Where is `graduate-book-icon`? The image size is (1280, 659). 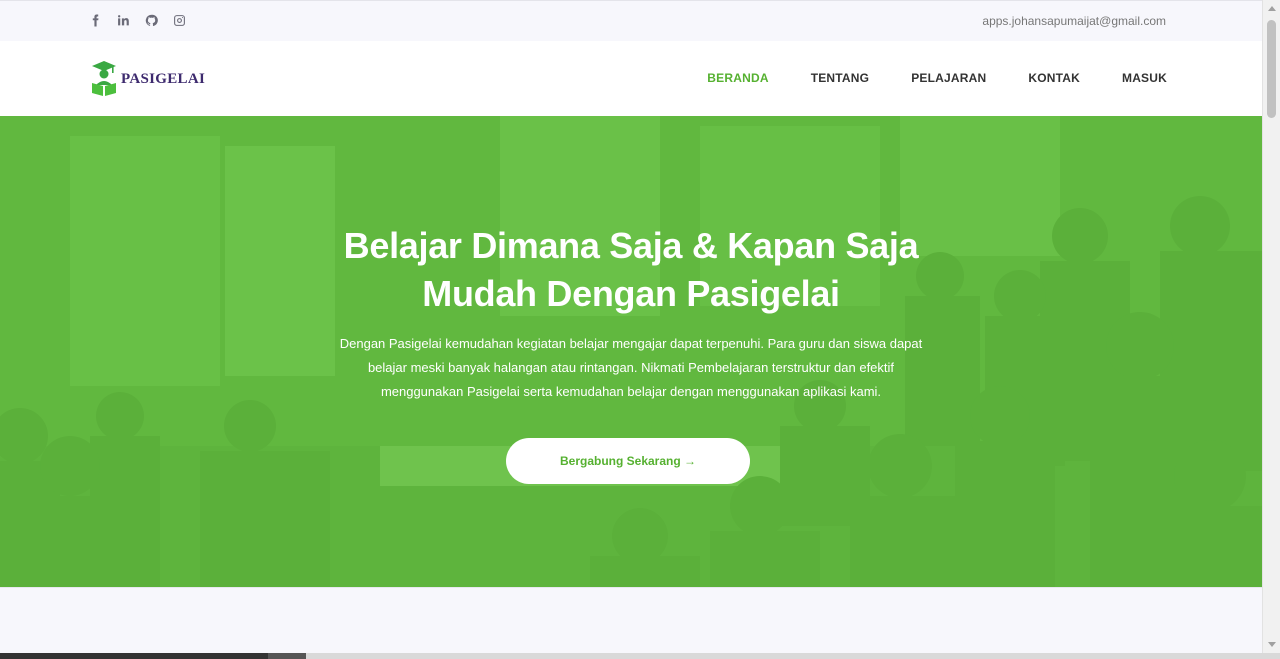
graduate-book-icon is located at coordinates (104, 78).